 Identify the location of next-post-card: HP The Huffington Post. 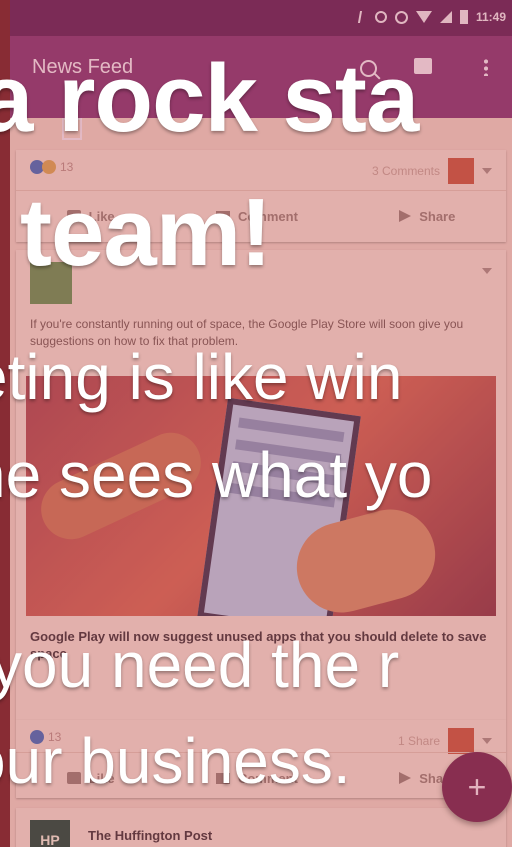
(261, 827).